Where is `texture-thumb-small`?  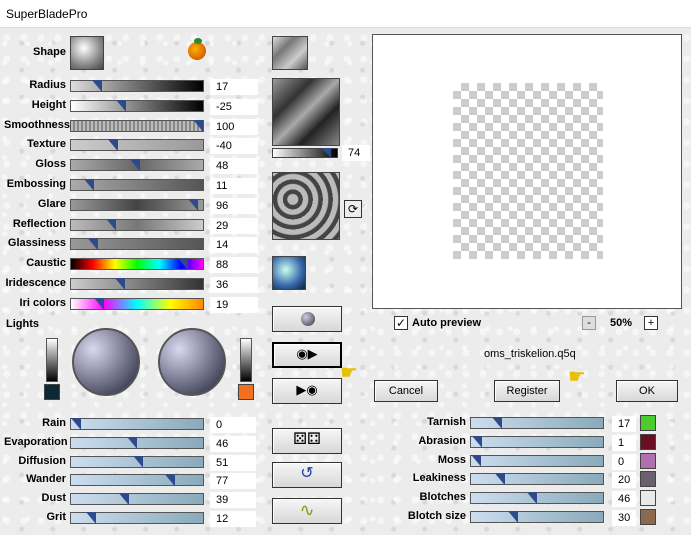 texture-thumb-small is located at coordinates (290, 53).